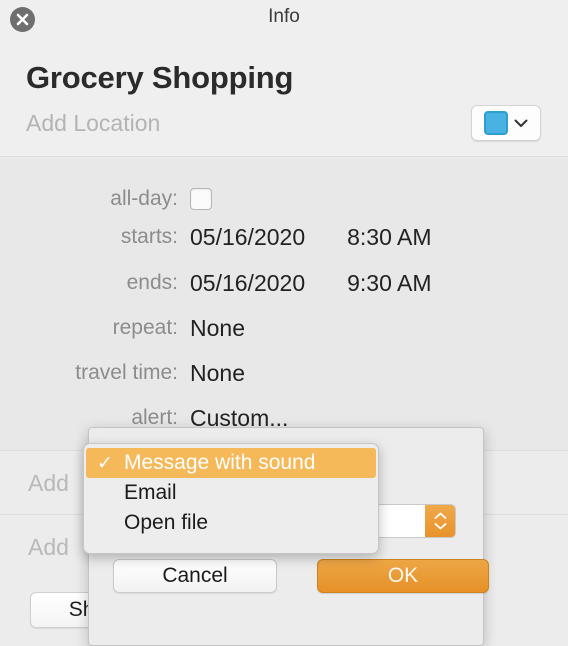 The height and width of the screenshot is (646, 568). I want to click on menu-item-label: Message with sound, so click(220, 462).